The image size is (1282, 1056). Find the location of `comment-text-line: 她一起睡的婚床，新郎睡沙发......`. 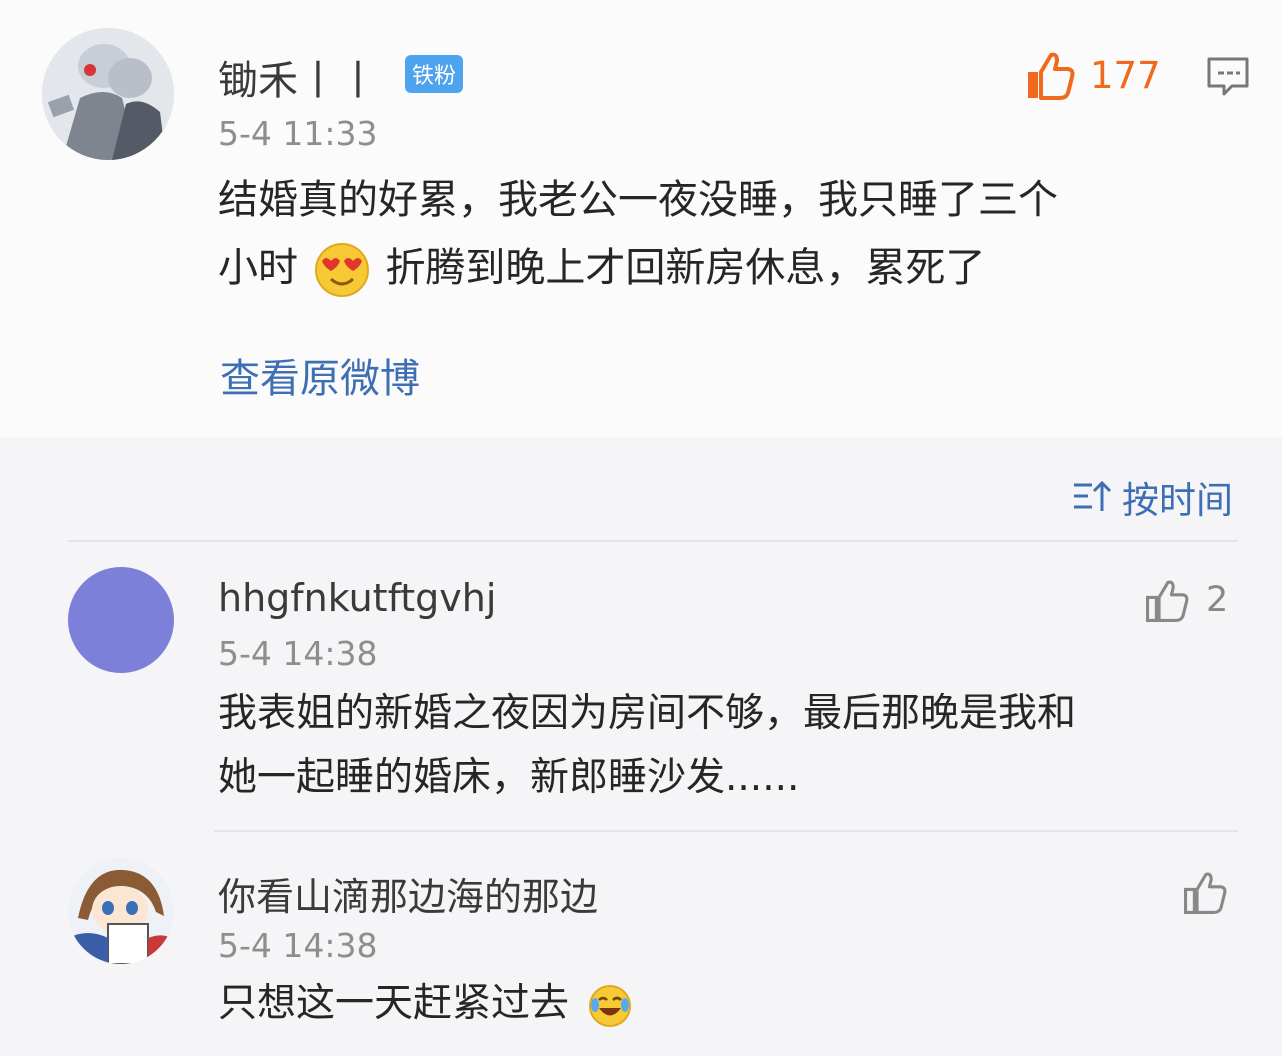

comment-text-line: 她一起睡的婚床，新郎睡沙发...... is located at coordinates (509, 777).